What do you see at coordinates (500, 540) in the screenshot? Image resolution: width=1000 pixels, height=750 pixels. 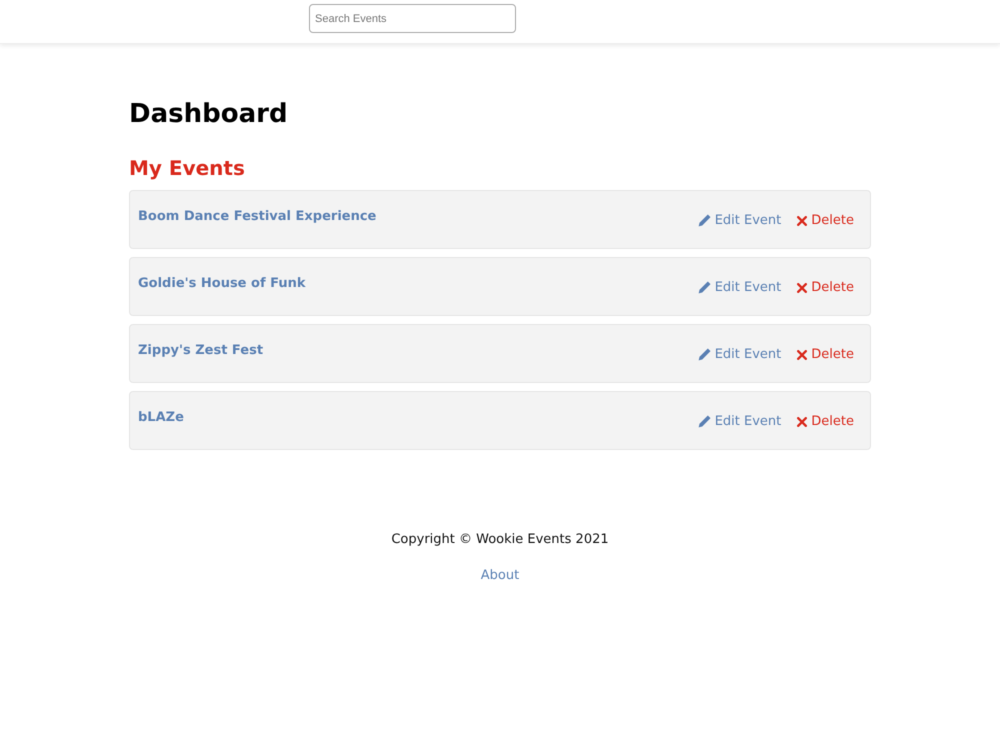 I see `copyright-text: Copyright © Wookie Events 2021` at bounding box center [500, 540].